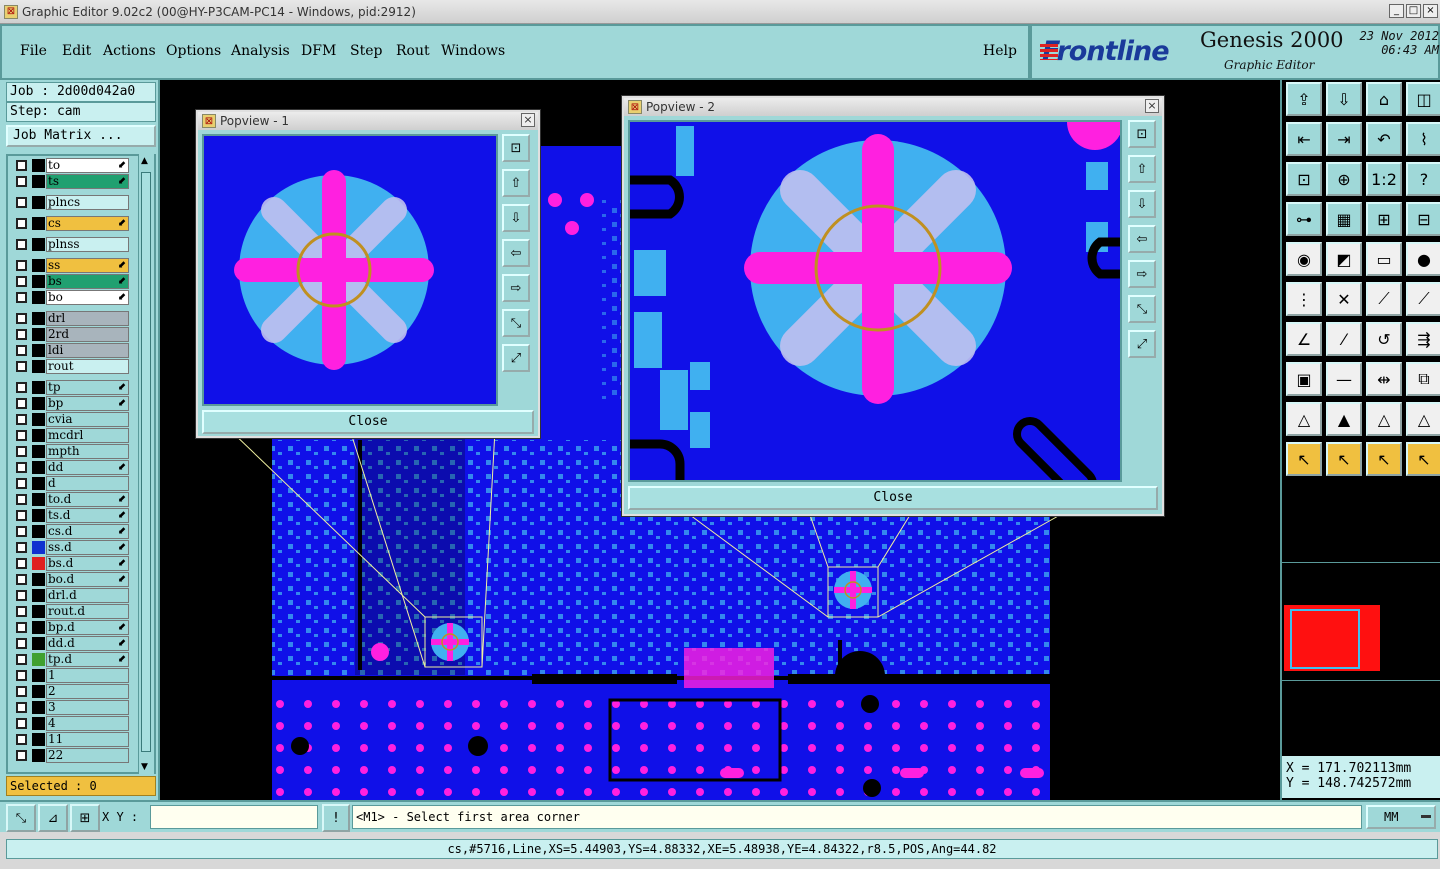  I want to click on layer-row: cs.d ⬋, so click(71, 531).